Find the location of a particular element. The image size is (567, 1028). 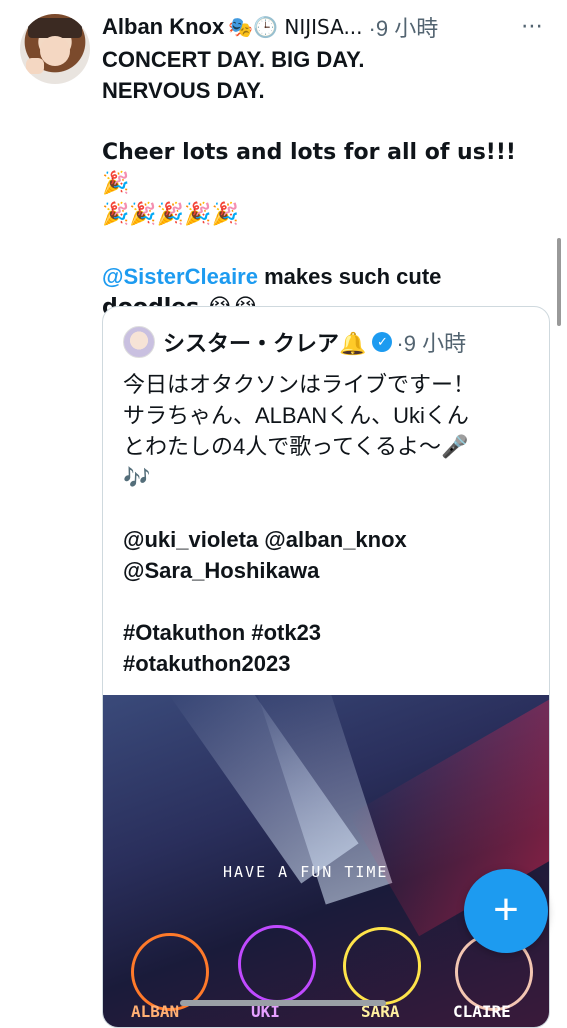

quote-time: ·9 小時 is located at coordinates (431, 342).